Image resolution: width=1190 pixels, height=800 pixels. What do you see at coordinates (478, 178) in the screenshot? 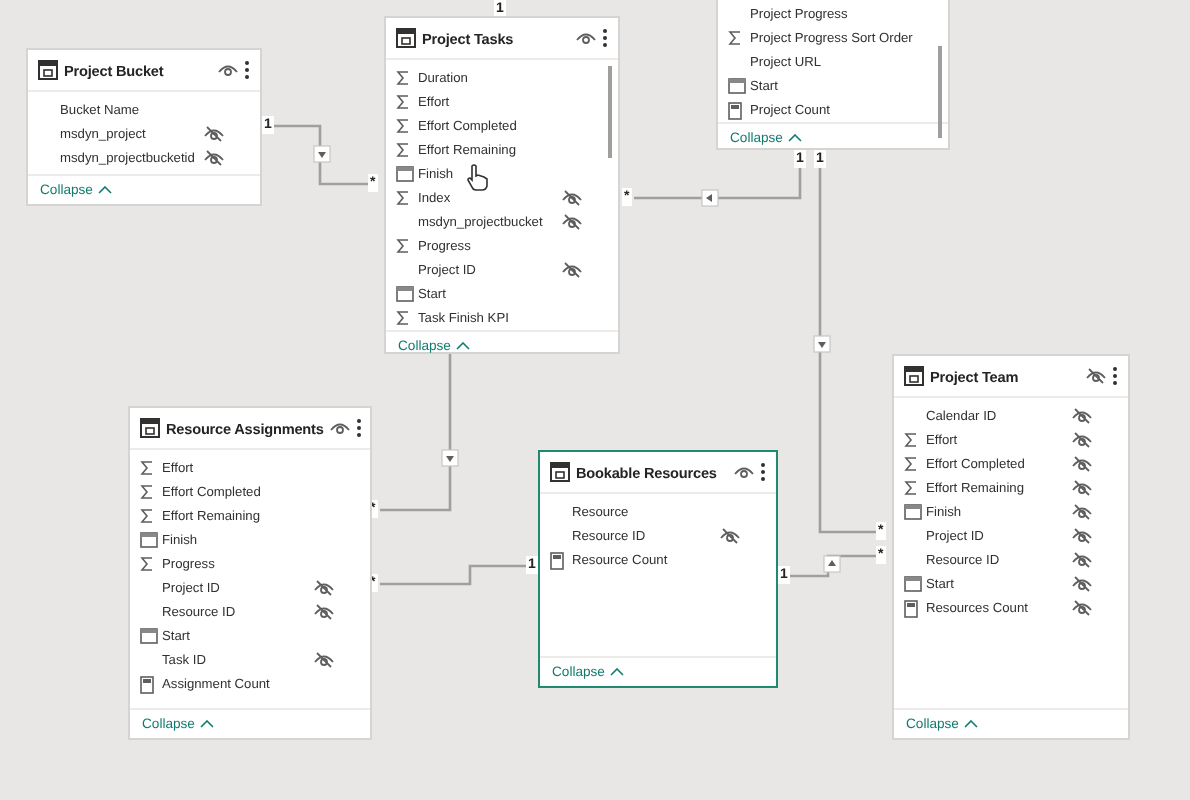
I see `hand-cursor-icon` at bounding box center [478, 178].